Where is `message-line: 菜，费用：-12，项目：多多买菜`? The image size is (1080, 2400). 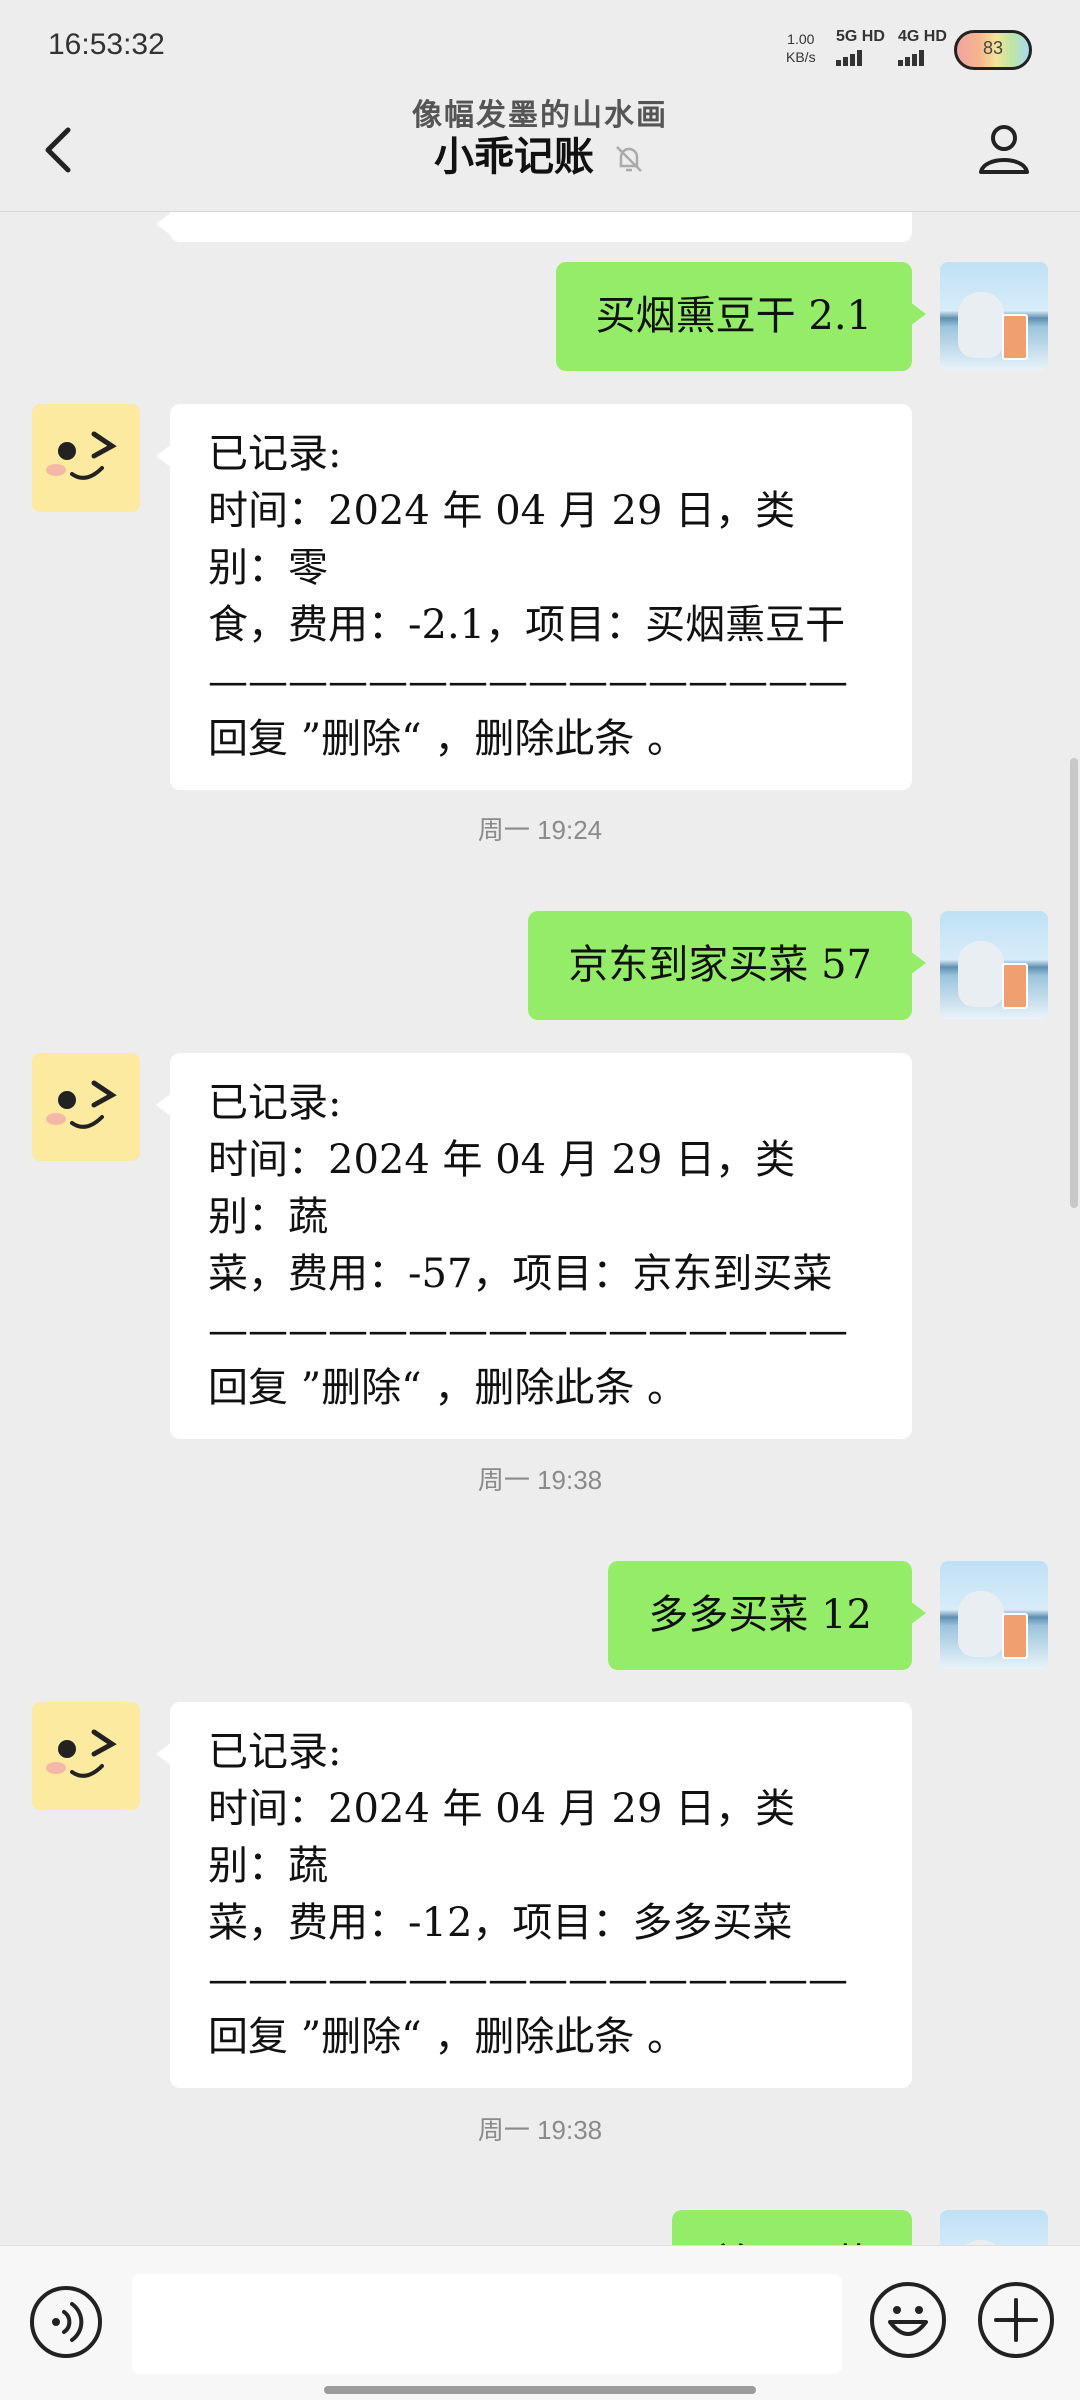 message-line: 菜，费用：-12，项目：多多买菜 is located at coordinates (500, 1923).